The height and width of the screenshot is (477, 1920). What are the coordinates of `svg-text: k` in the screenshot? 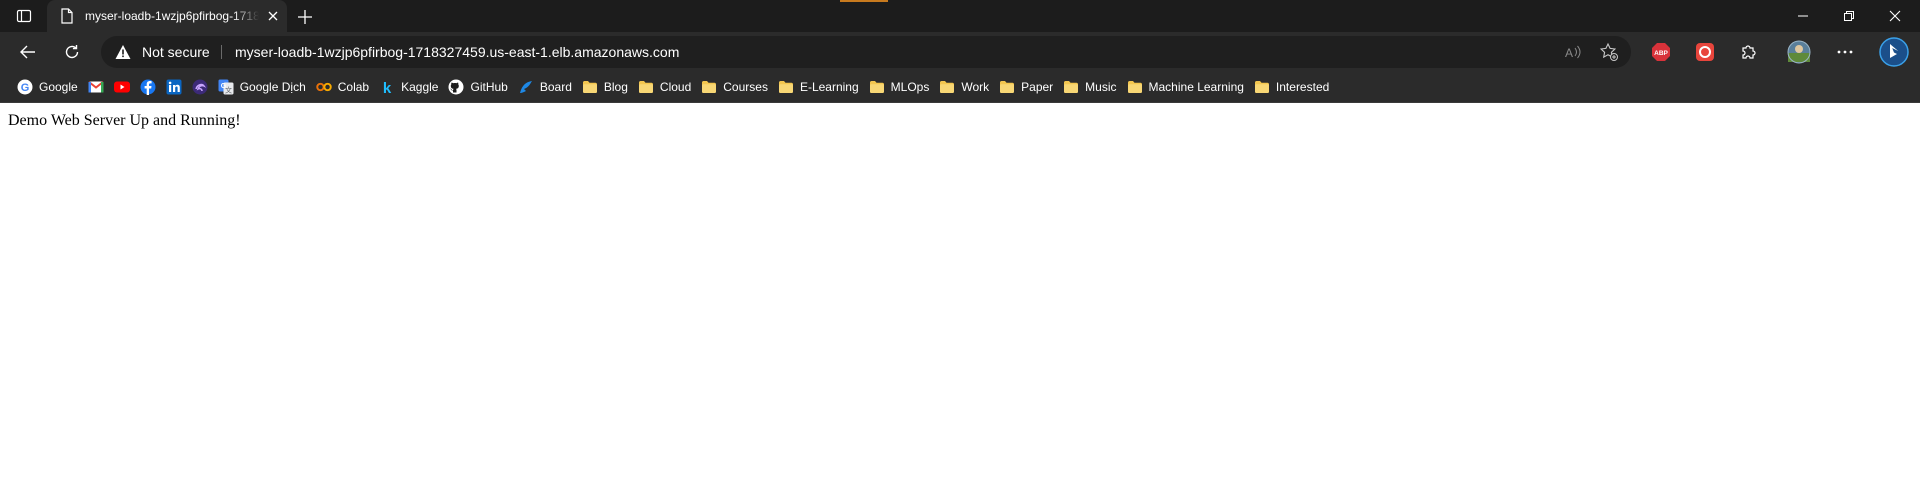 It's located at (387, 87).